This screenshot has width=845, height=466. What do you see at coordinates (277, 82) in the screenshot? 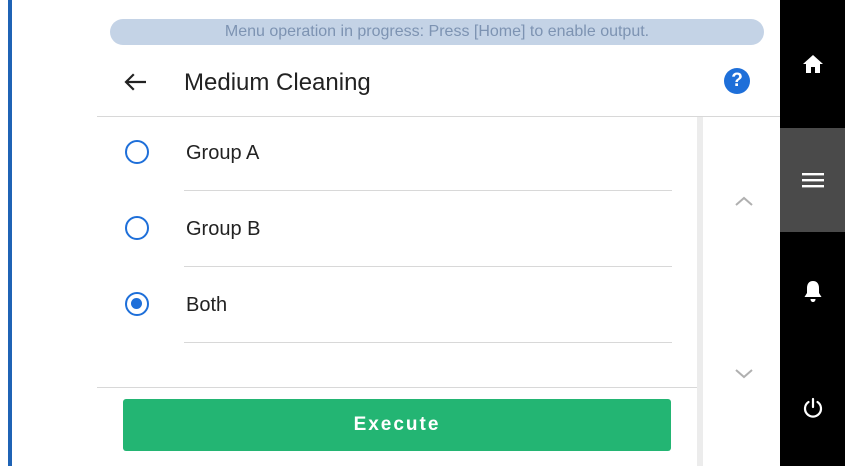
I see `page-title: Medium Cleaning` at bounding box center [277, 82].